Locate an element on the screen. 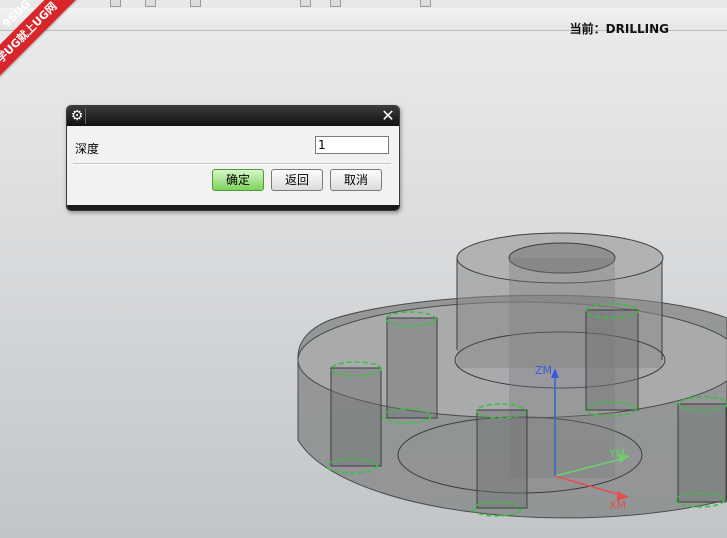  dialog-title-bar: ⚙ ✕ is located at coordinates (233, 116).